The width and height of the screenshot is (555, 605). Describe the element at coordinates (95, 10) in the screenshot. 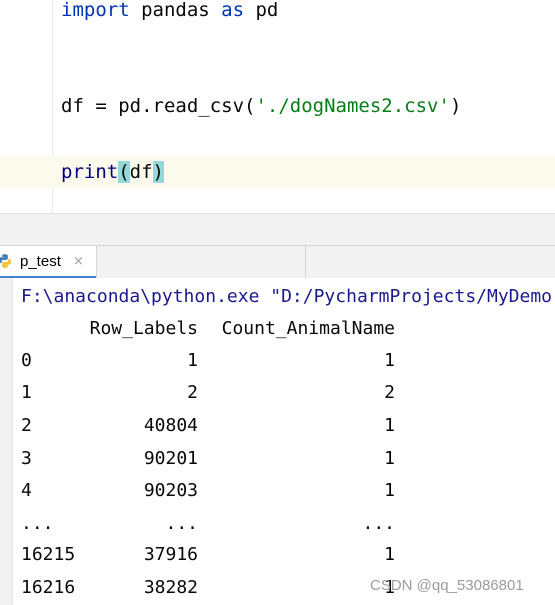

I see `keyword-import: import` at that location.